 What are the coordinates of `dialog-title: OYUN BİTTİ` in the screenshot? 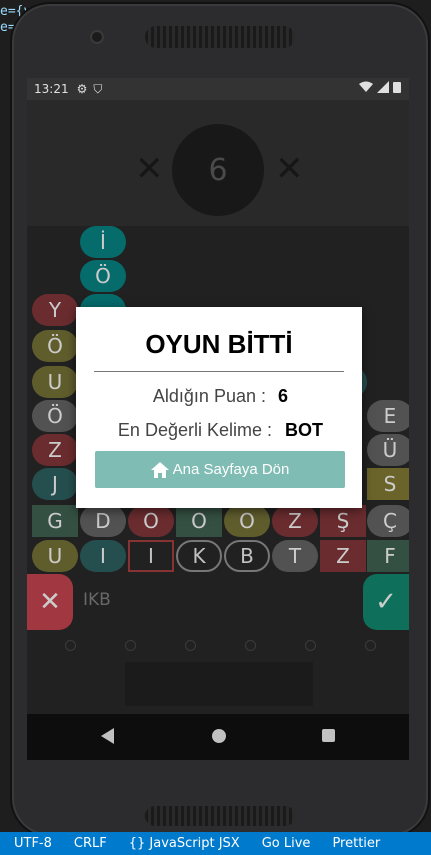 It's located at (219, 344).